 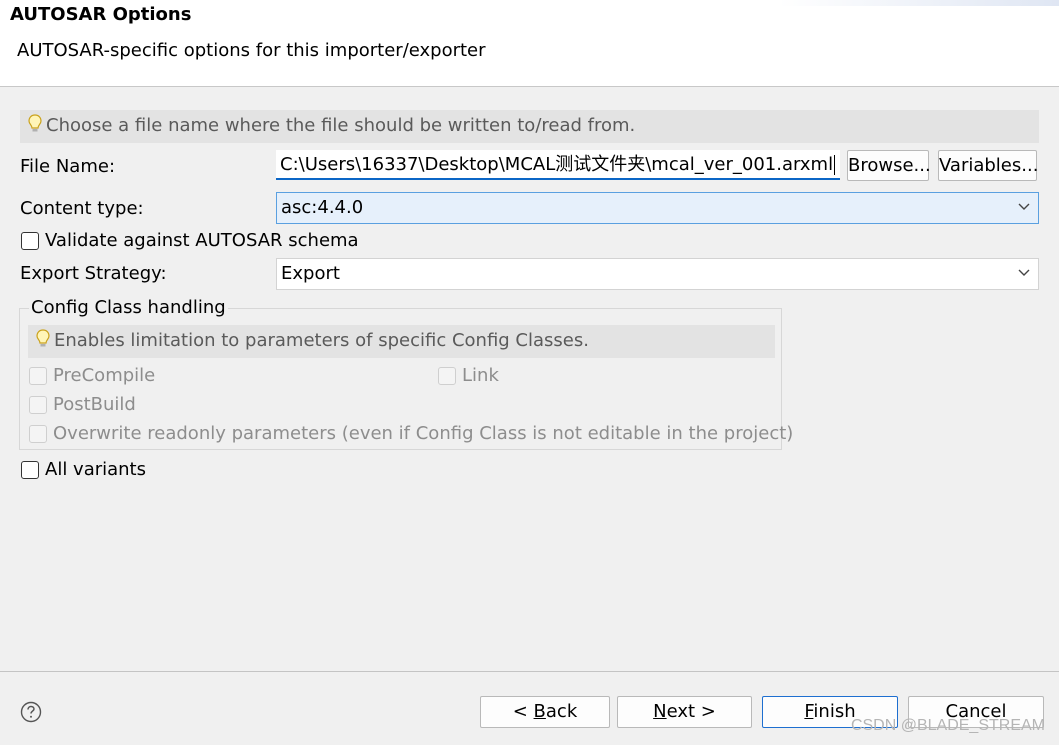 I want to click on next-button: Next >, so click(x=684, y=712).